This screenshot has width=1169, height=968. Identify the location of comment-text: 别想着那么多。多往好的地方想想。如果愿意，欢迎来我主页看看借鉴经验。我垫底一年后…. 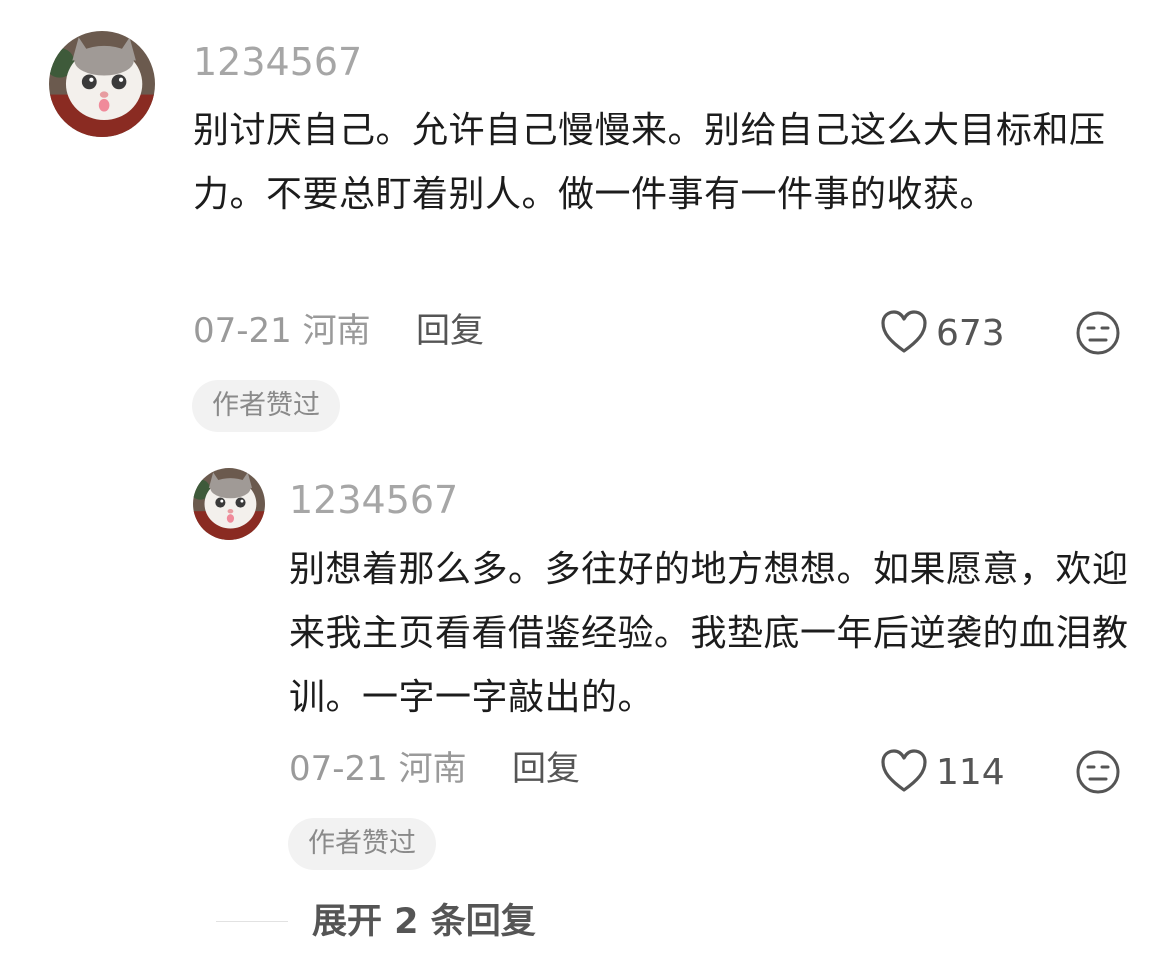
(709, 633).